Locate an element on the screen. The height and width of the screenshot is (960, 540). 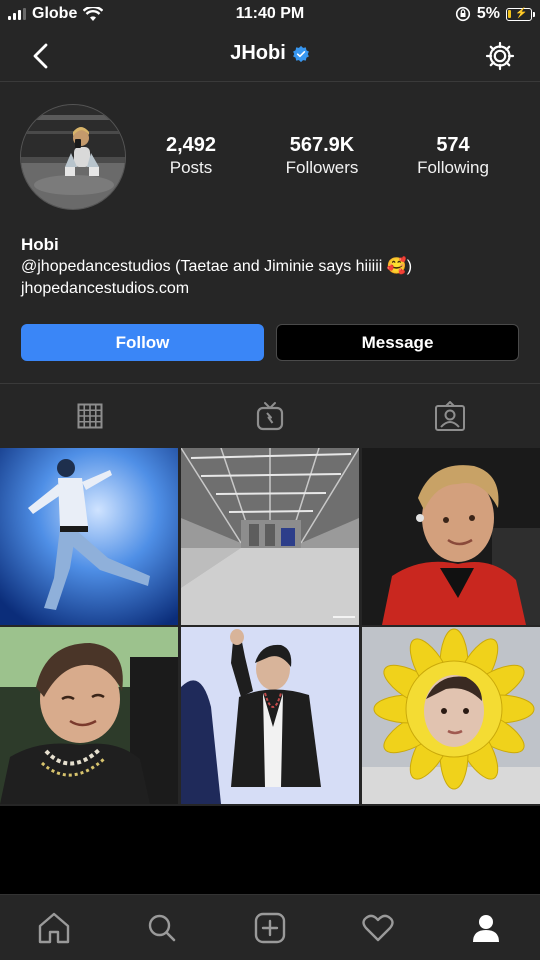
following-stat: 574 Following is located at coordinates (453, 157).